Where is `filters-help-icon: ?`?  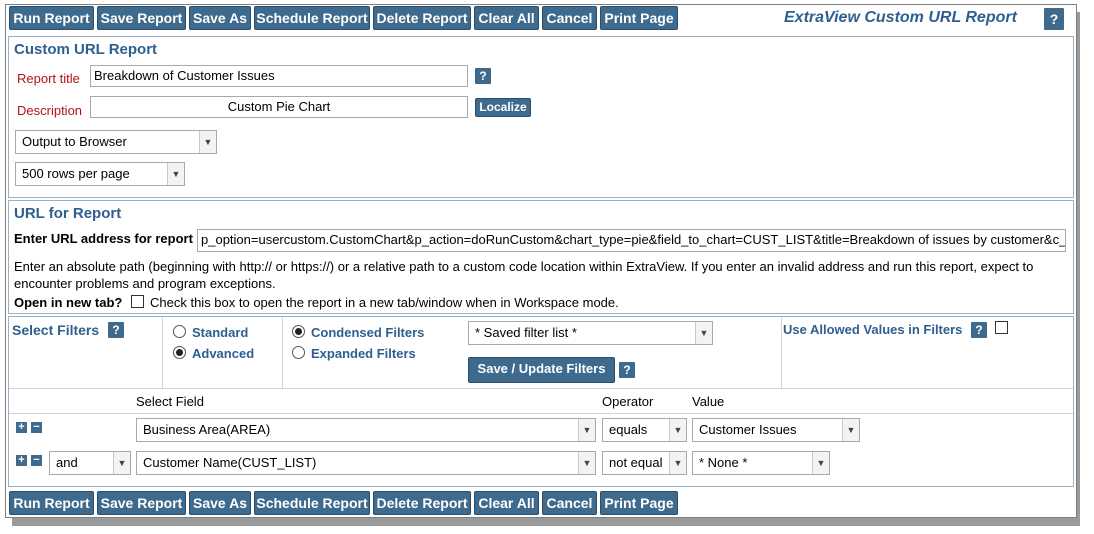 filters-help-icon: ? is located at coordinates (116, 330).